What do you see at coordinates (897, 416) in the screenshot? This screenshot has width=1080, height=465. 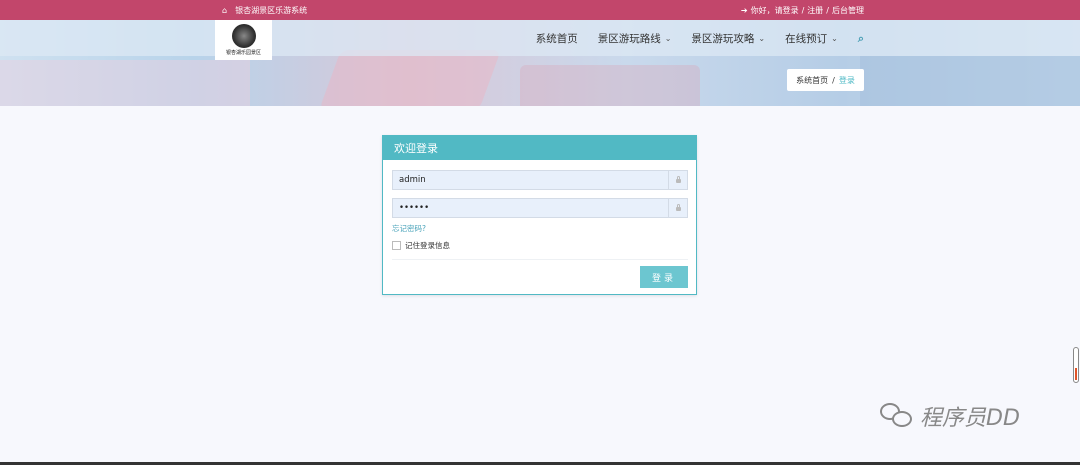 I see `wechat-icon` at bounding box center [897, 416].